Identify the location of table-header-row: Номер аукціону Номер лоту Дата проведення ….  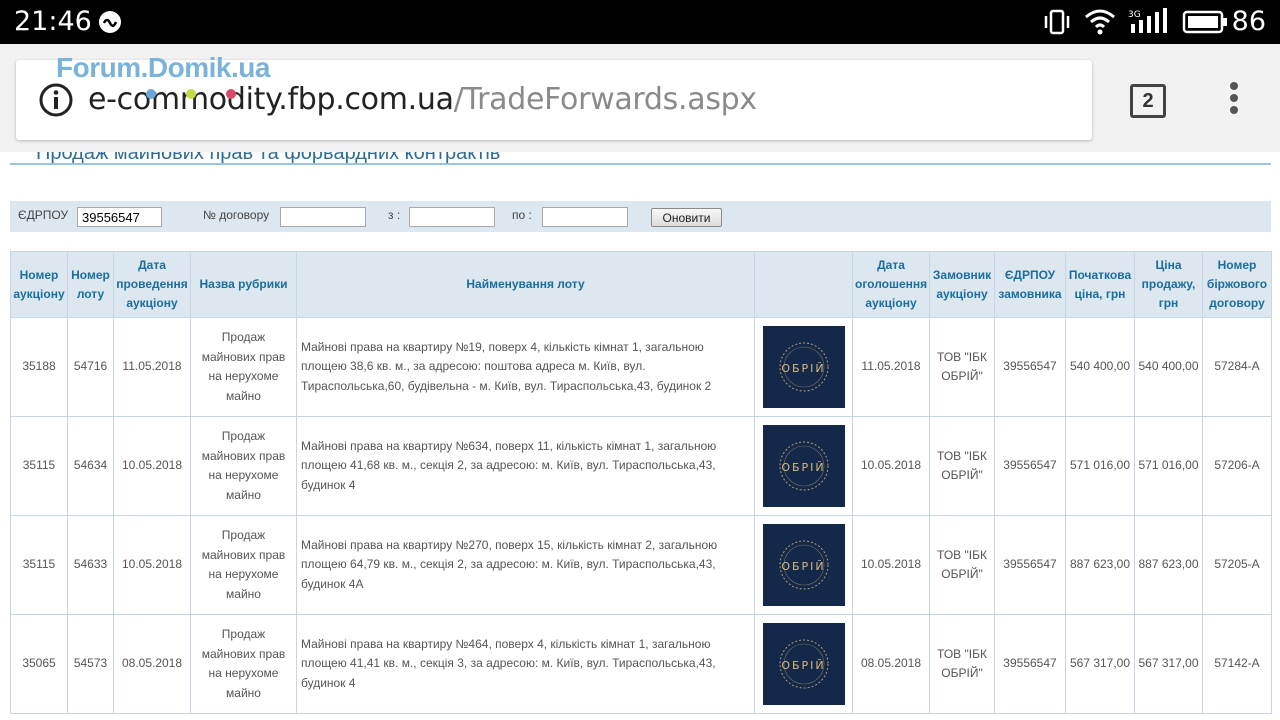
(641, 284).